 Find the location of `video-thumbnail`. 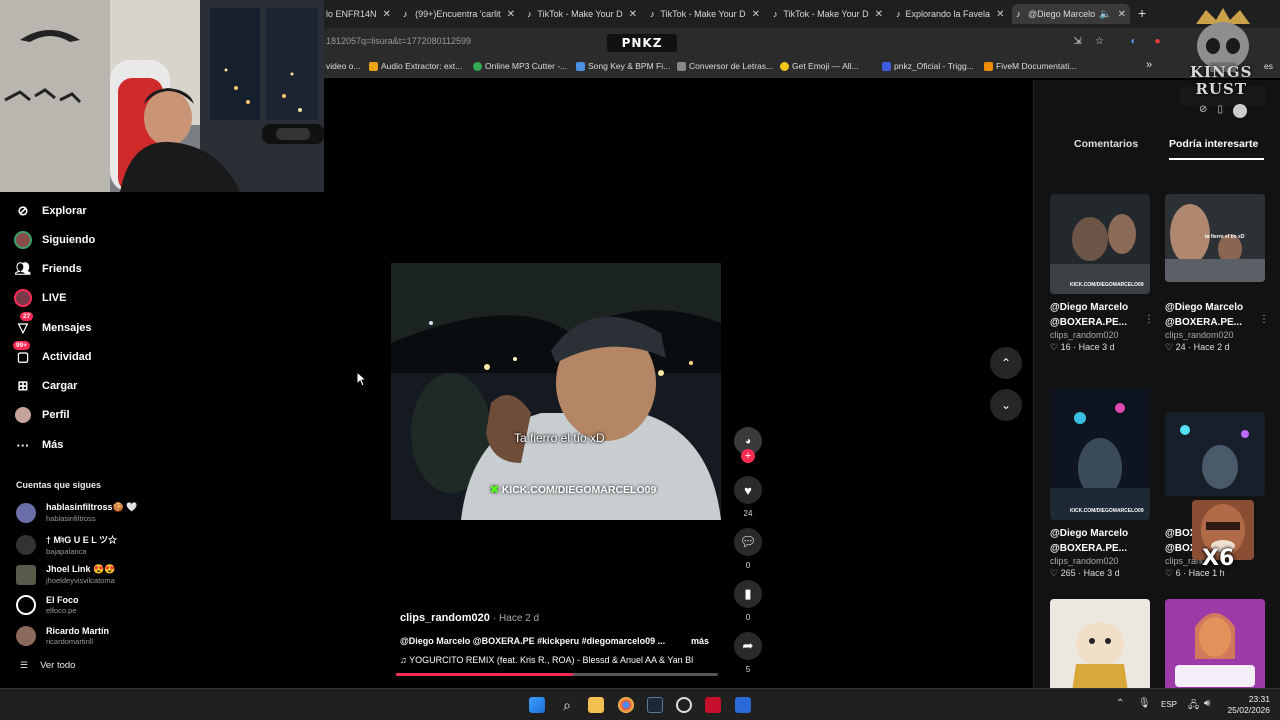

video-thumbnail is located at coordinates (1215, 645).